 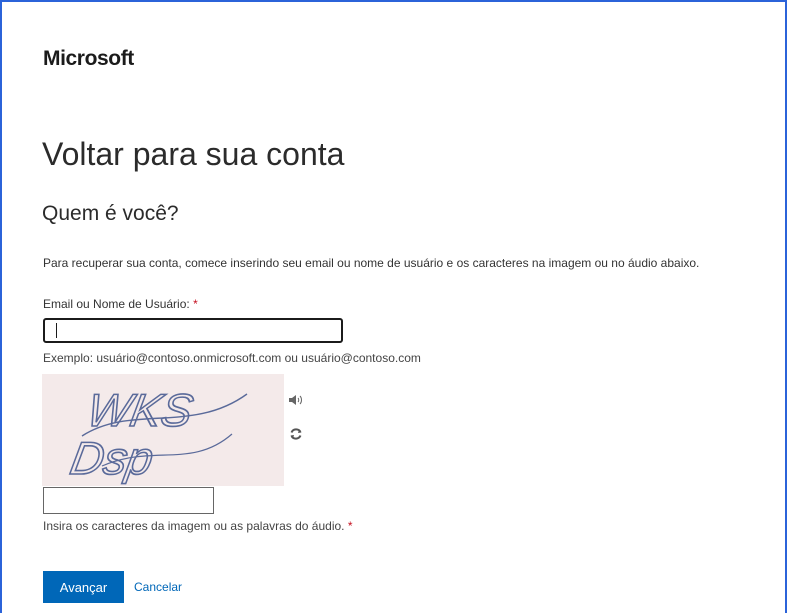 I want to click on email-input, so click(x=193, y=330).